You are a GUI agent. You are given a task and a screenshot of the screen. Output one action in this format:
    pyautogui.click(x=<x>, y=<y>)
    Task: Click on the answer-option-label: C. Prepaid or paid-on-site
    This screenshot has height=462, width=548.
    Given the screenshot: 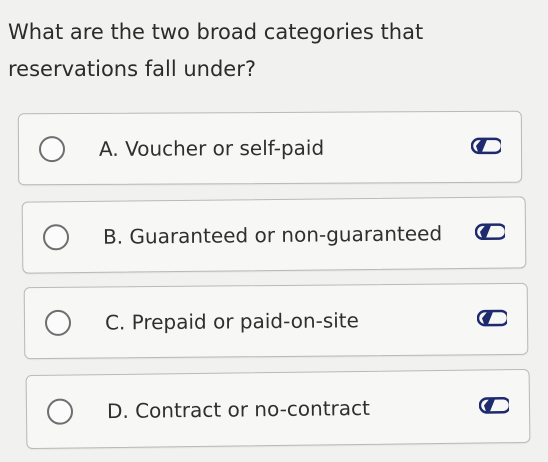 What is the action you would take?
    pyautogui.click(x=232, y=321)
    